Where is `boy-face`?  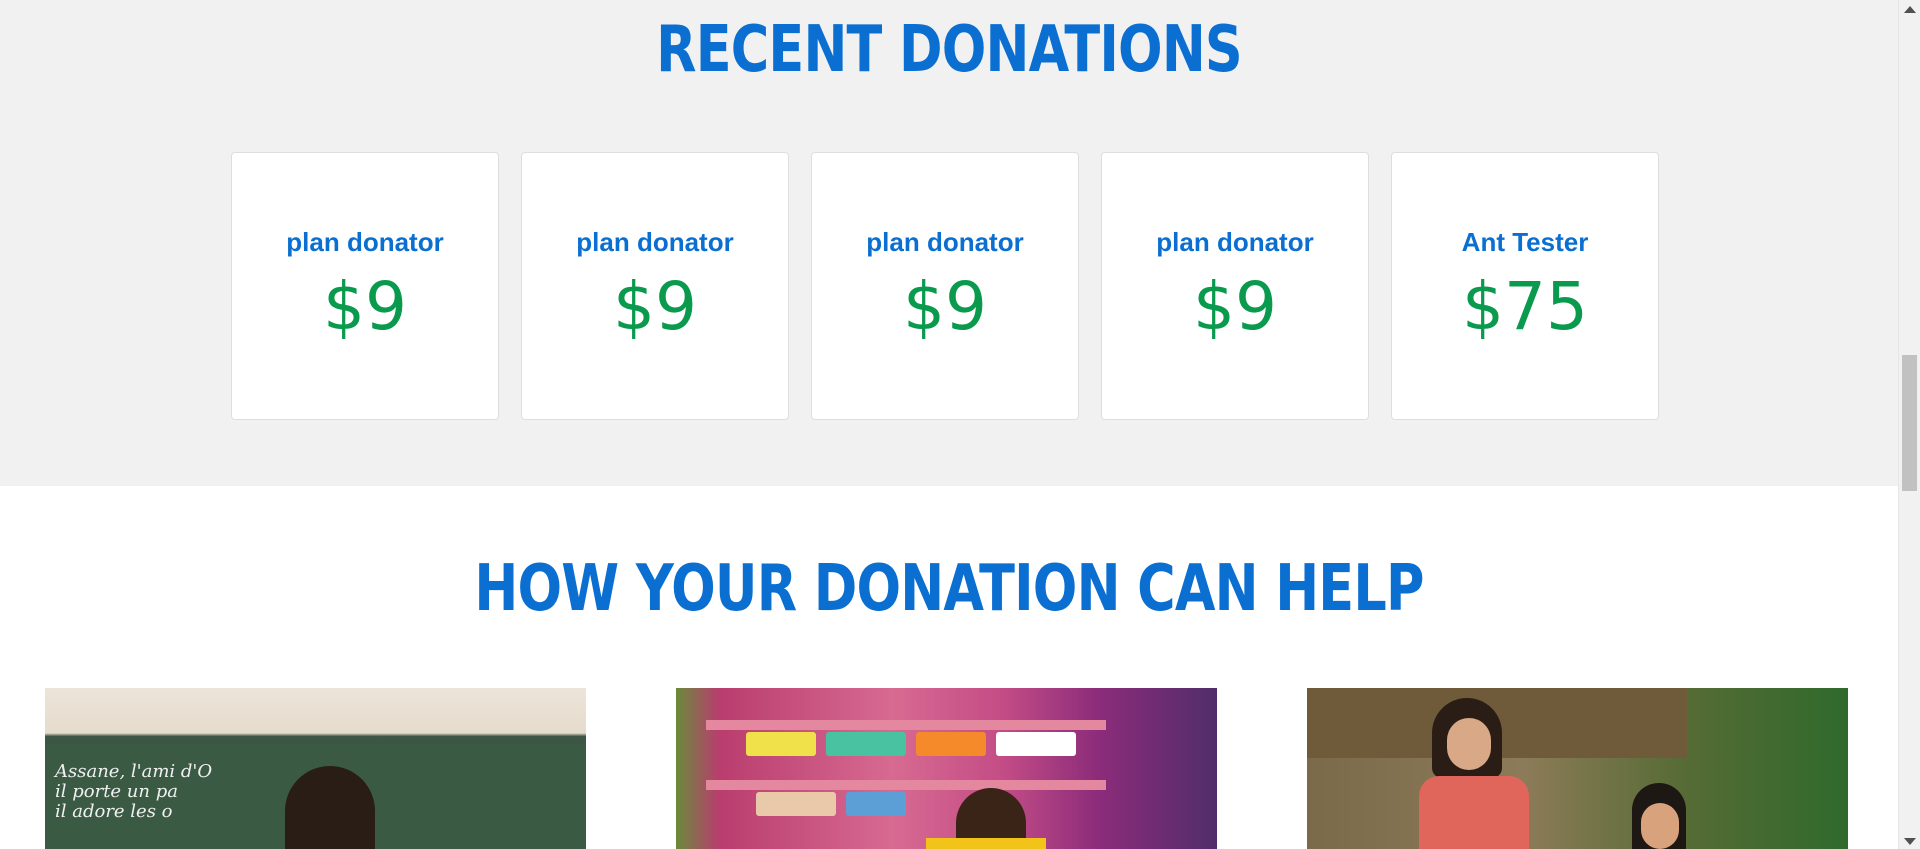 boy-face is located at coordinates (1660, 826).